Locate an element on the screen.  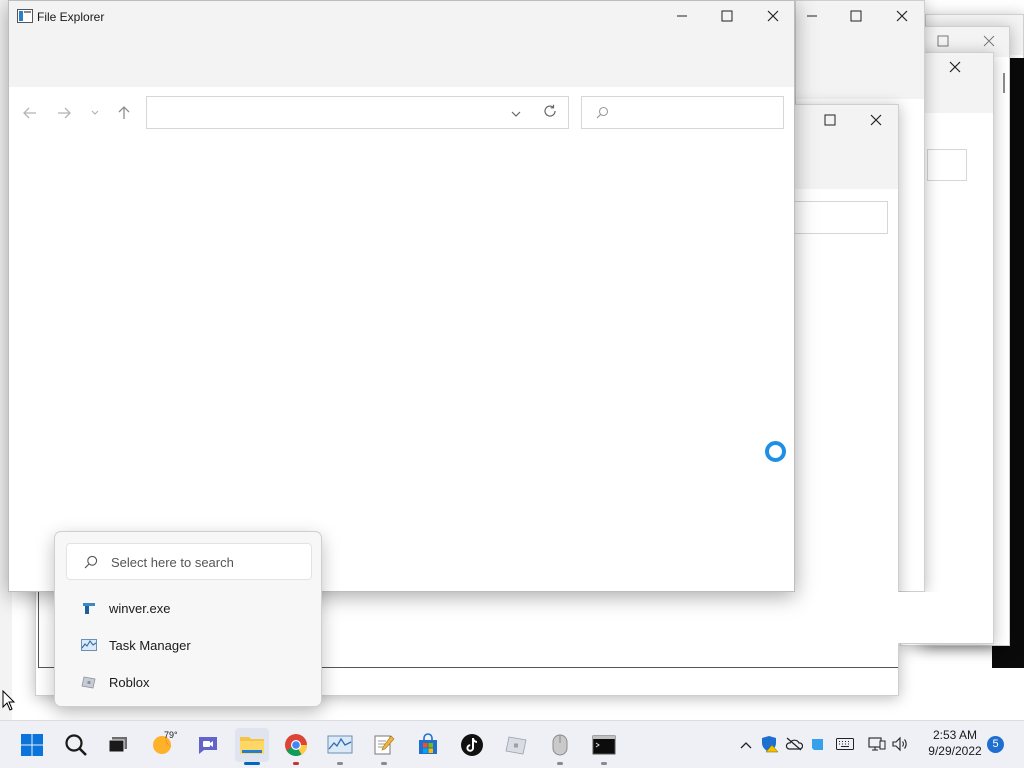
teams-chat-icon is located at coordinates (208, 745).